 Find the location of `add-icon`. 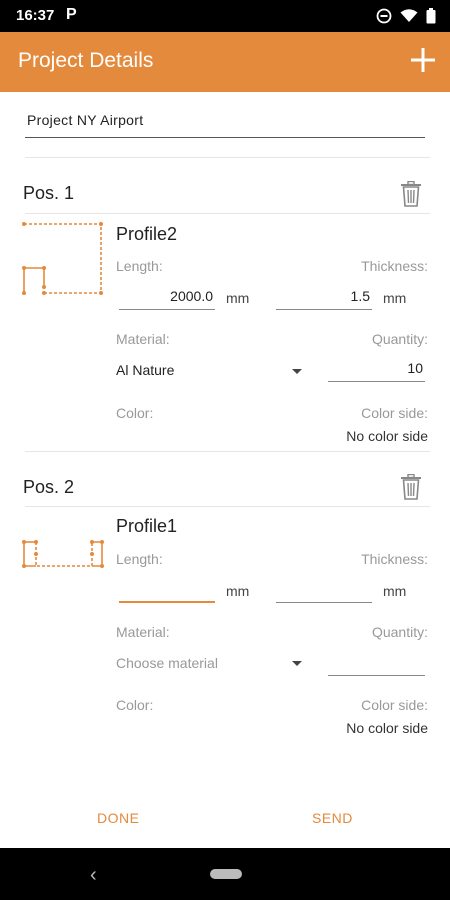

add-icon is located at coordinates (423, 60).